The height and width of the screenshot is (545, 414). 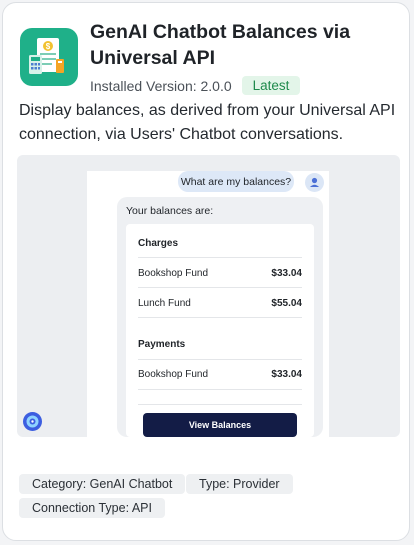 What do you see at coordinates (158, 243) in the screenshot?
I see `section-title-charges: Charges` at bounding box center [158, 243].